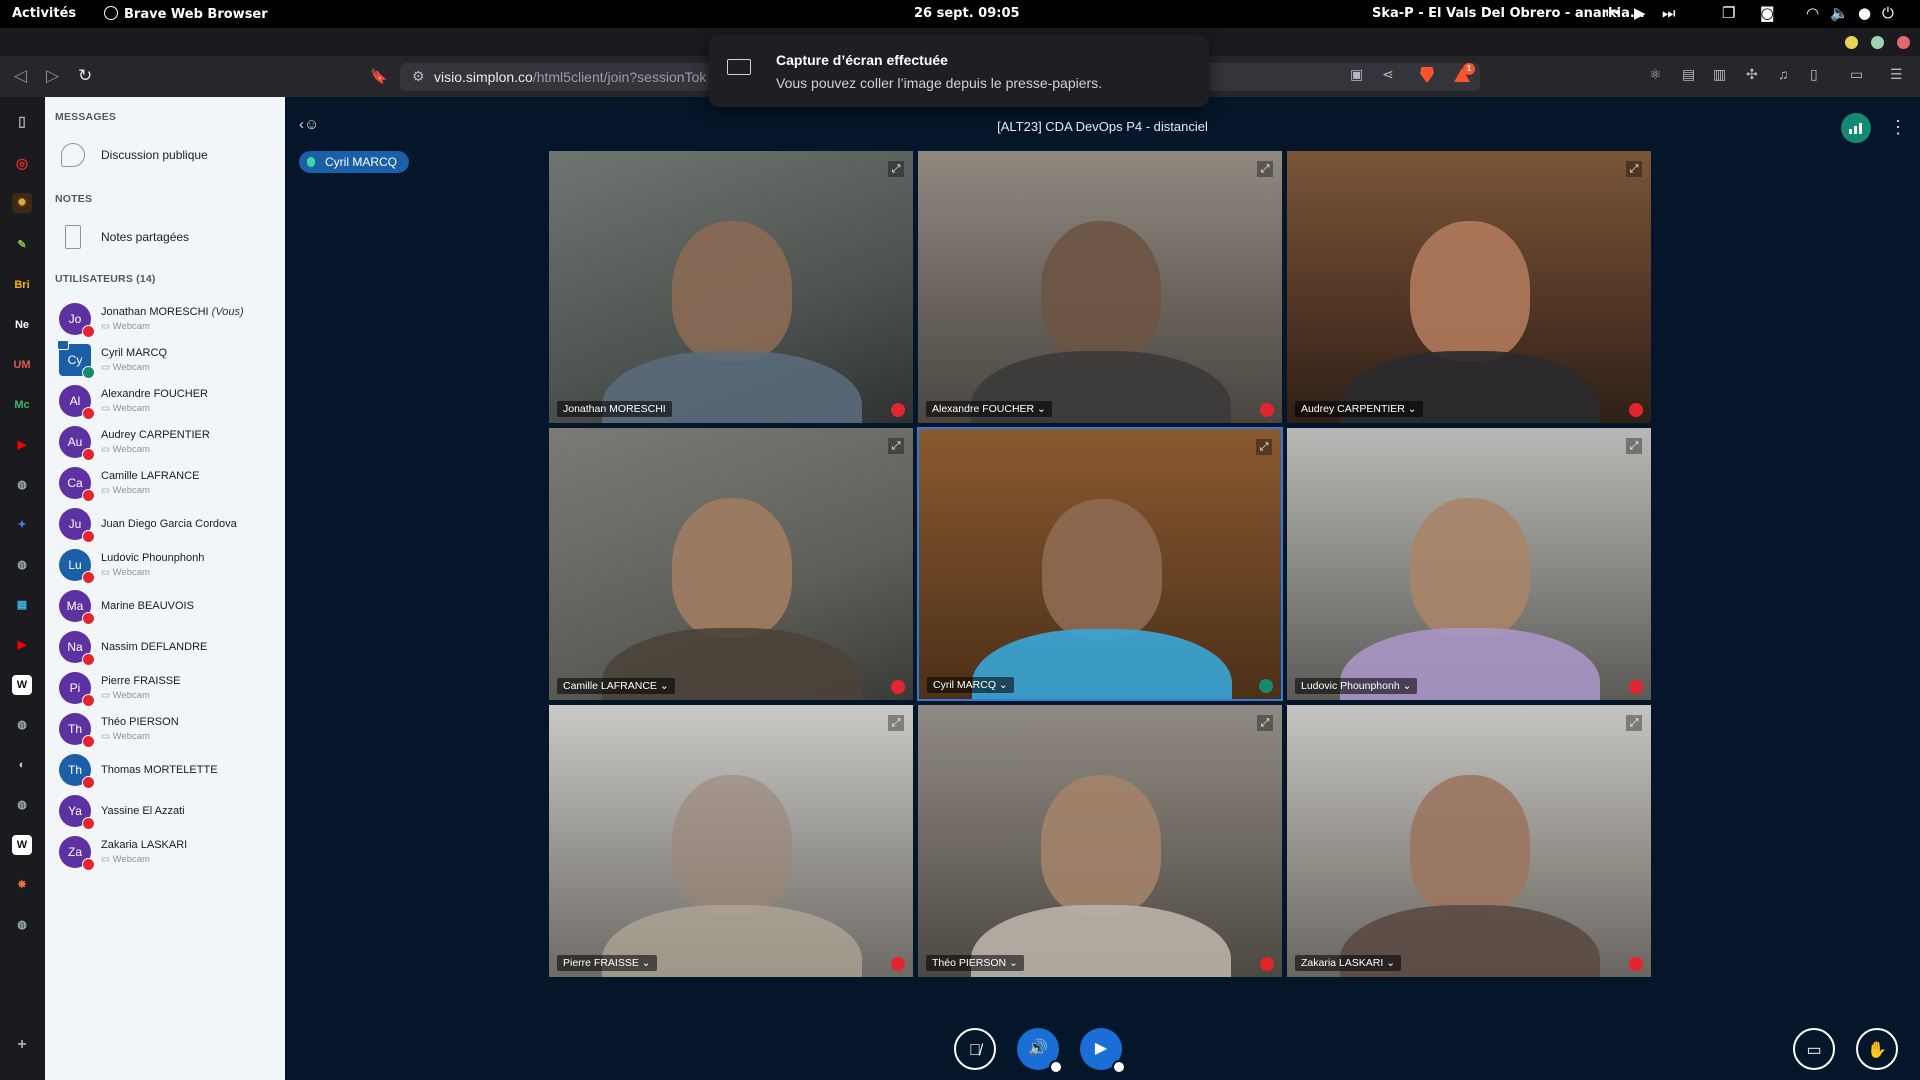 The image size is (1920, 1080). I want to click on reload-icon: ↻, so click(85, 76).